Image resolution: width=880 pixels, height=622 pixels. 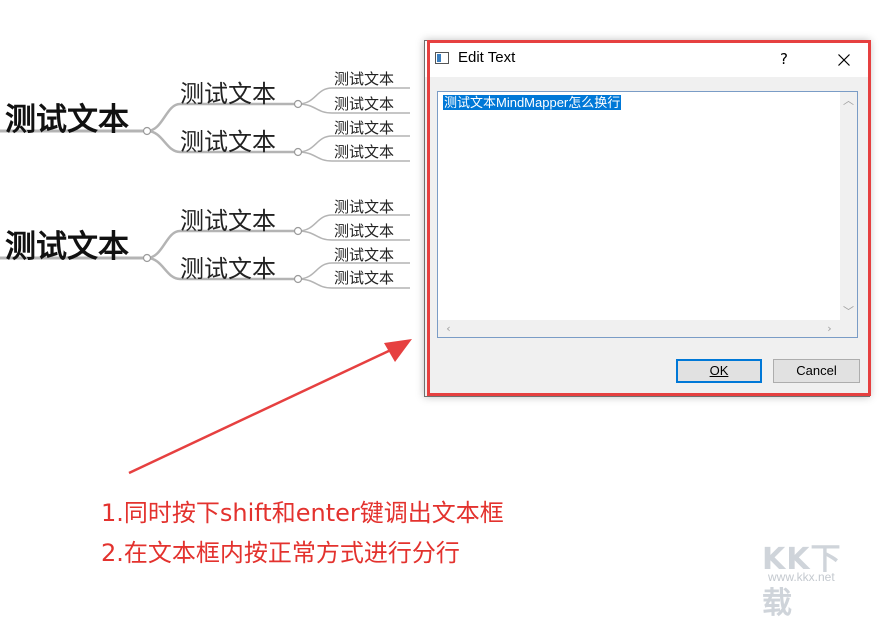 I want to click on cancel-button: Cancel, so click(x=816, y=371).